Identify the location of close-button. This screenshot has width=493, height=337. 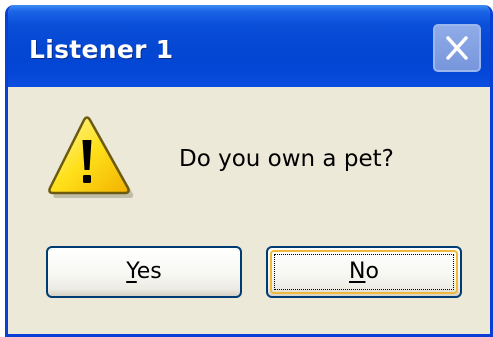
(457, 48).